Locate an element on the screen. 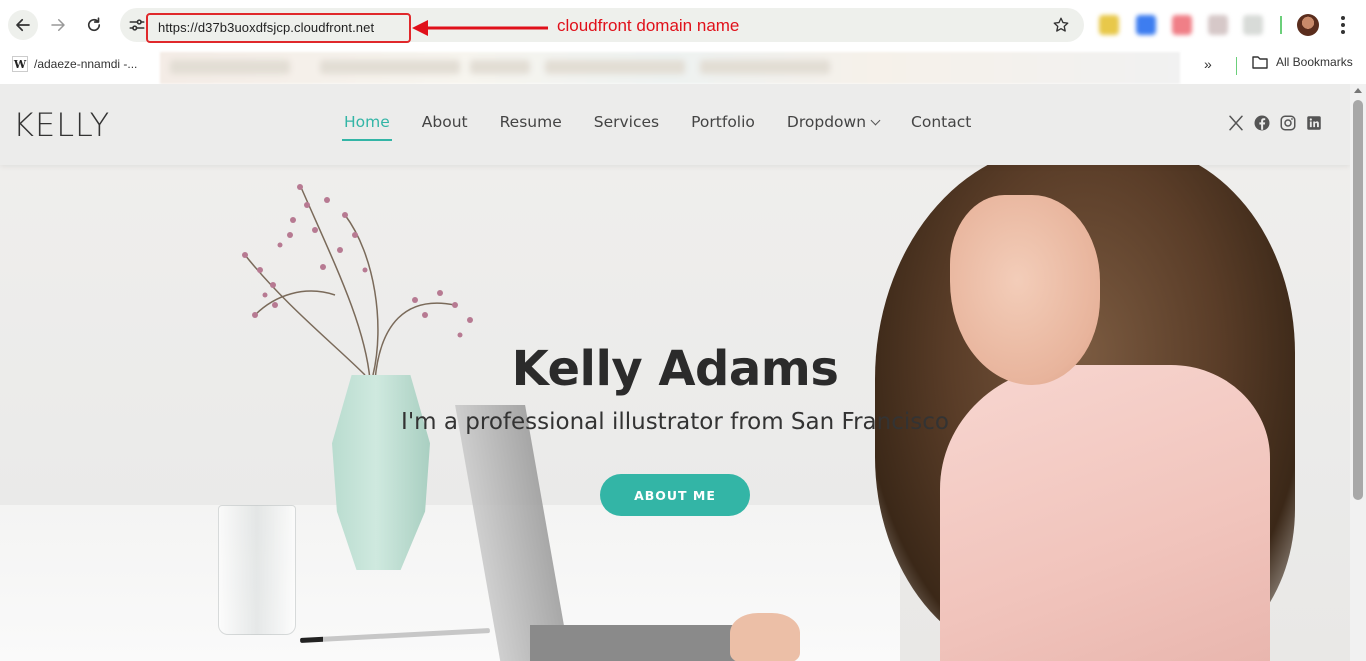  profile-avatar is located at coordinates (1308, 25).